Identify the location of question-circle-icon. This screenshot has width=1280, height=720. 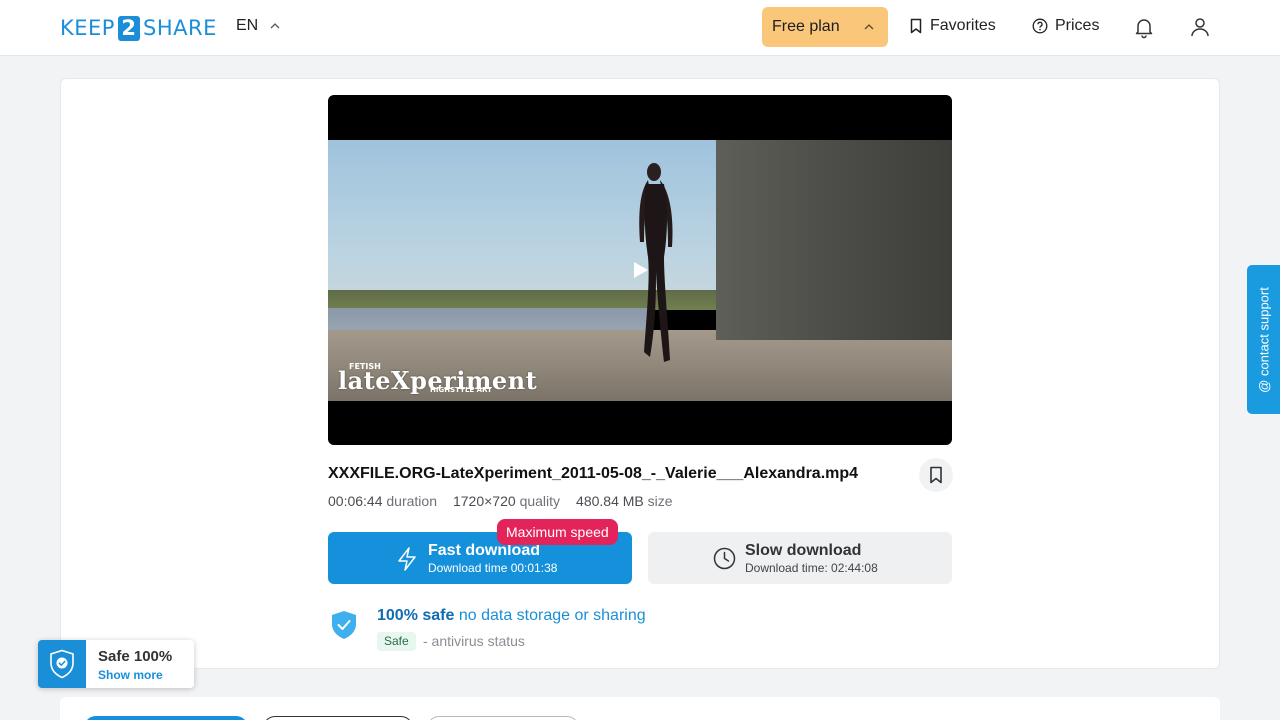
(1040, 26).